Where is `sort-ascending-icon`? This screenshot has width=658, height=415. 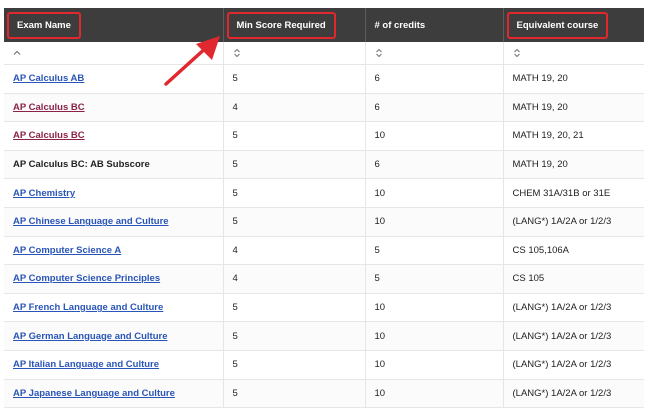
sort-ascending-icon is located at coordinates (17, 53).